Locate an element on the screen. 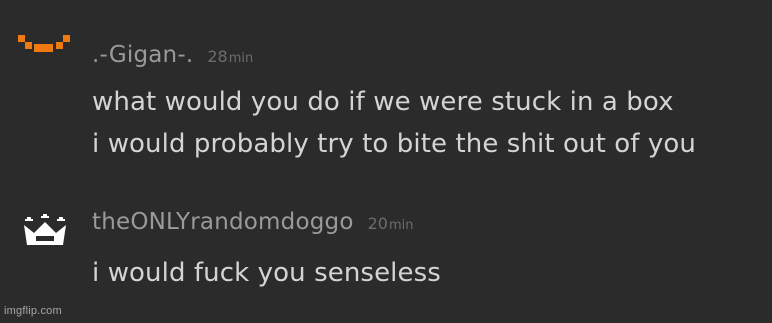 This screenshot has width=772, height=323. comment-body: i would fuck you senseless is located at coordinates (266, 273).